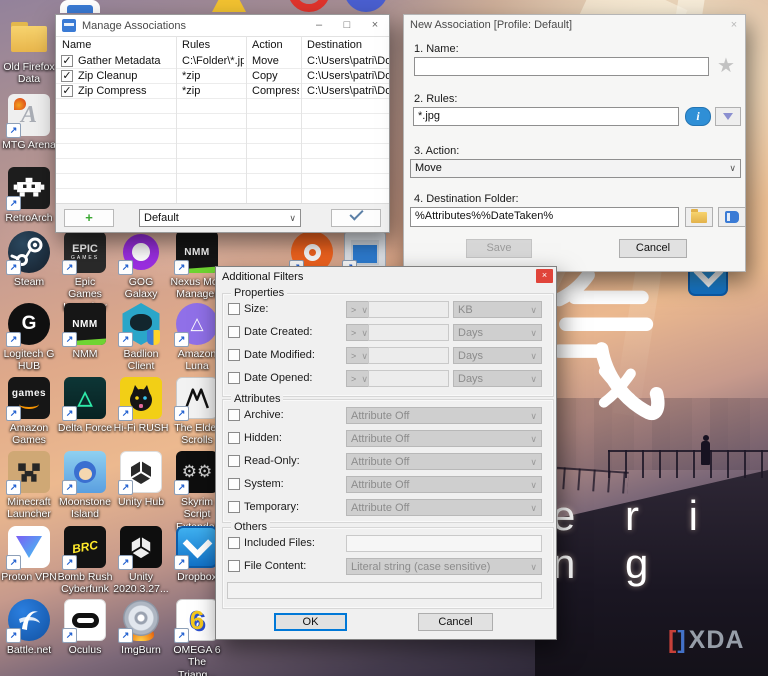 The height and width of the screenshot is (676, 768). I want to click on desktop-icon-steam: ↗ Steam, so click(29, 259).